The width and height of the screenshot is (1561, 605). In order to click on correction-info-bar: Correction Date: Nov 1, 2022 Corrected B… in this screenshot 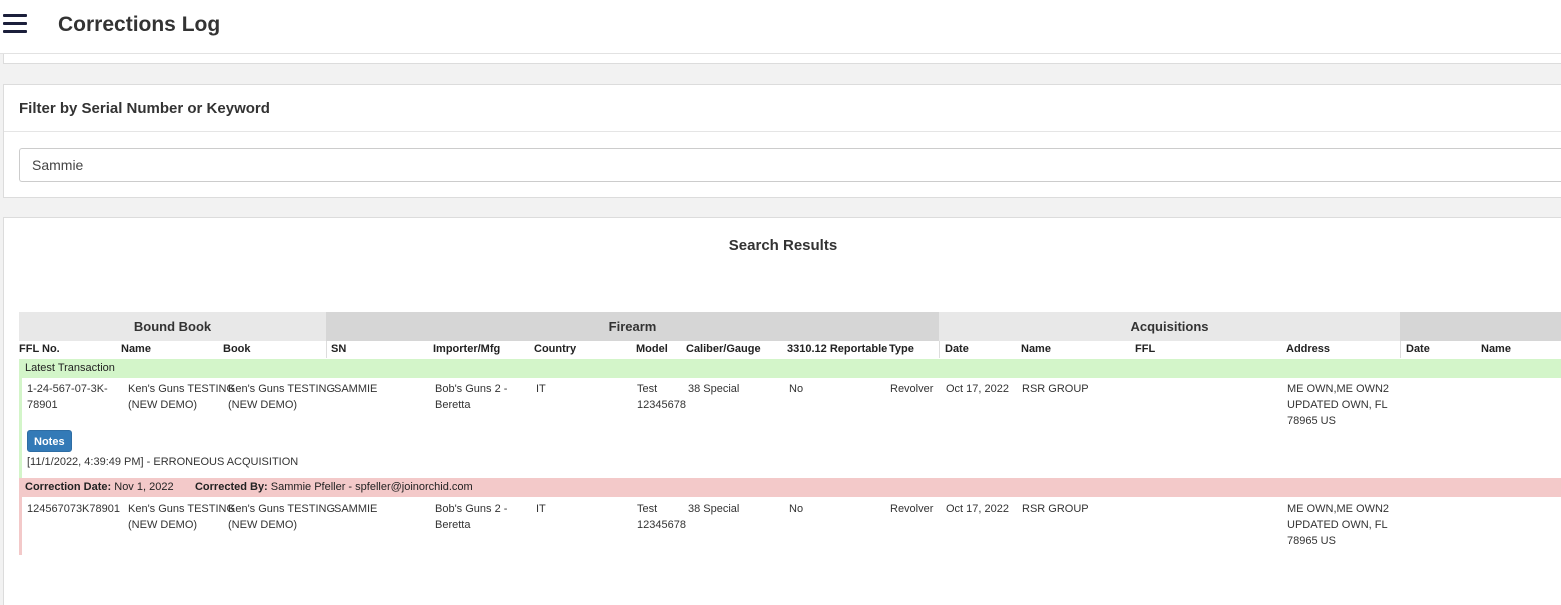, I will do `click(790, 487)`.